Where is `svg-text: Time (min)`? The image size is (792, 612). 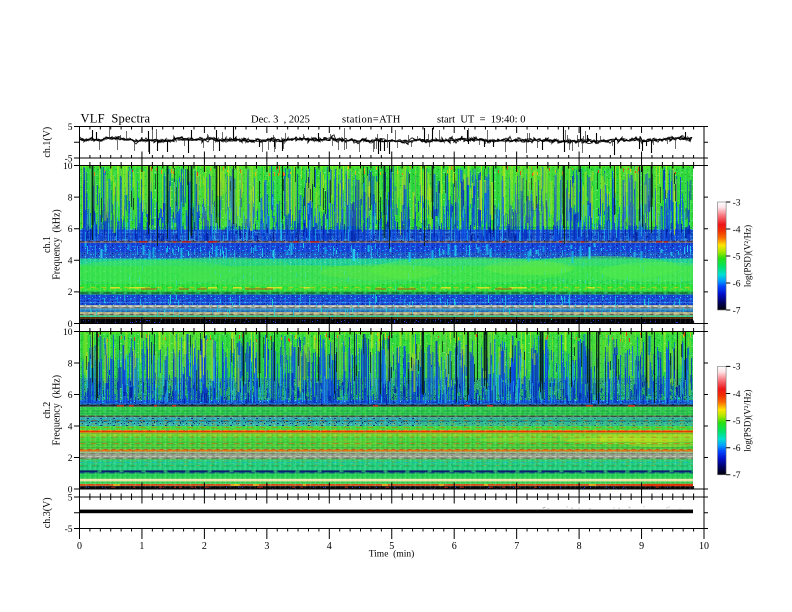 svg-text: Time (min) is located at coordinates (392, 554).